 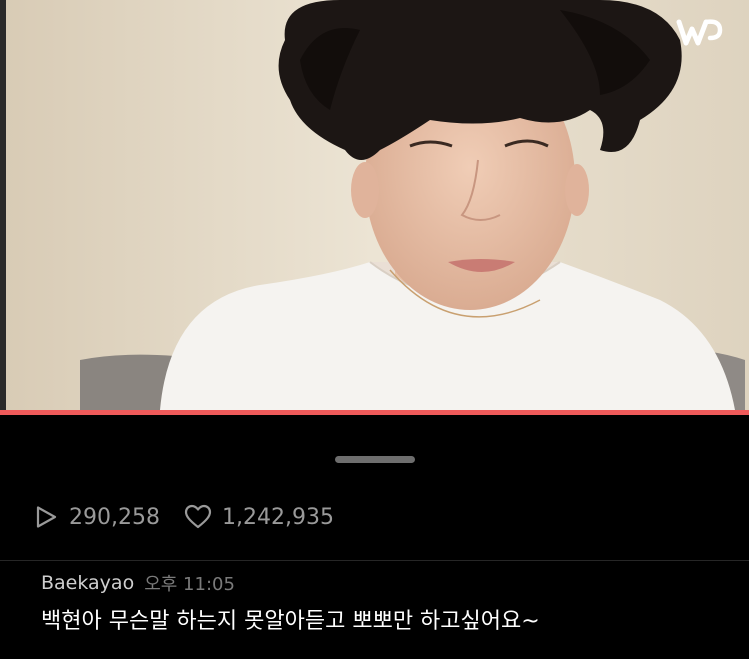 What do you see at coordinates (87, 583) in the screenshot?
I see `comment-author: Baekayao` at bounding box center [87, 583].